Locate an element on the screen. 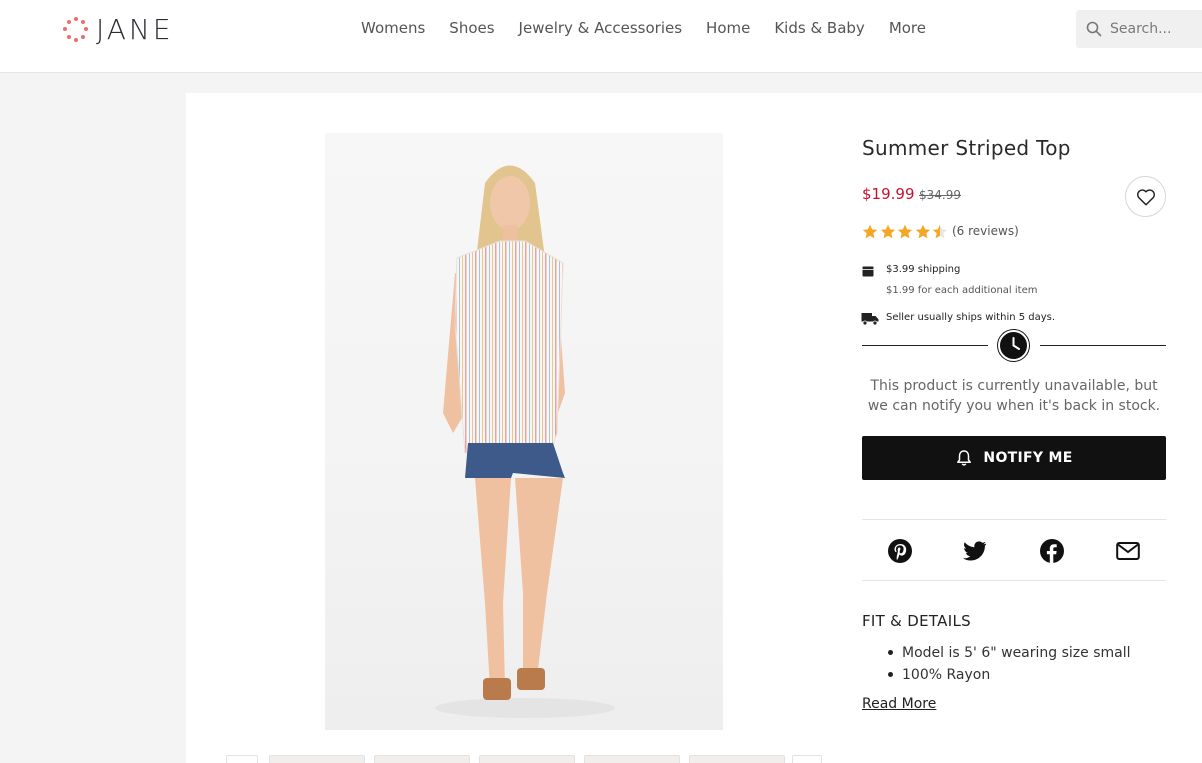 This screenshot has width=1202, height=763. nav-item-more: More is located at coordinates (907, 28).